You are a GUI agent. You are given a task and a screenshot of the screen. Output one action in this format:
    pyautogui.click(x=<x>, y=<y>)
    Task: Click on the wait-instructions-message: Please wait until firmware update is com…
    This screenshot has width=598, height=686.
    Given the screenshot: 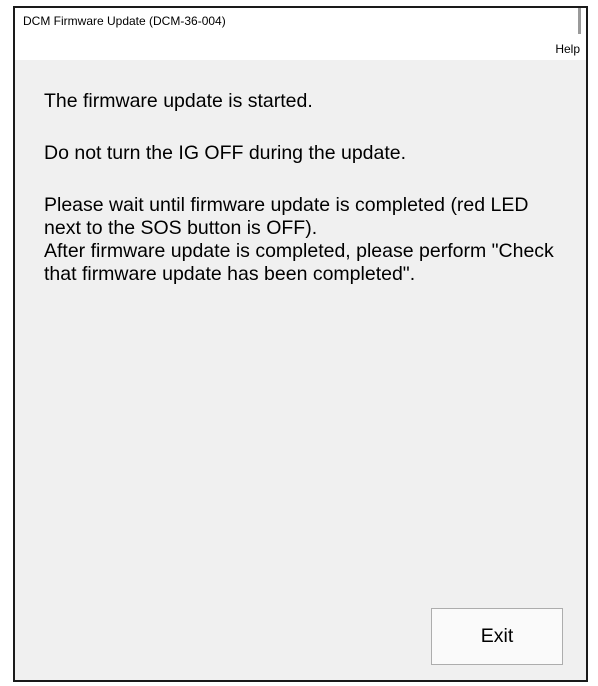 What is the action you would take?
    pyautogui.click(x=299, y=239)
    